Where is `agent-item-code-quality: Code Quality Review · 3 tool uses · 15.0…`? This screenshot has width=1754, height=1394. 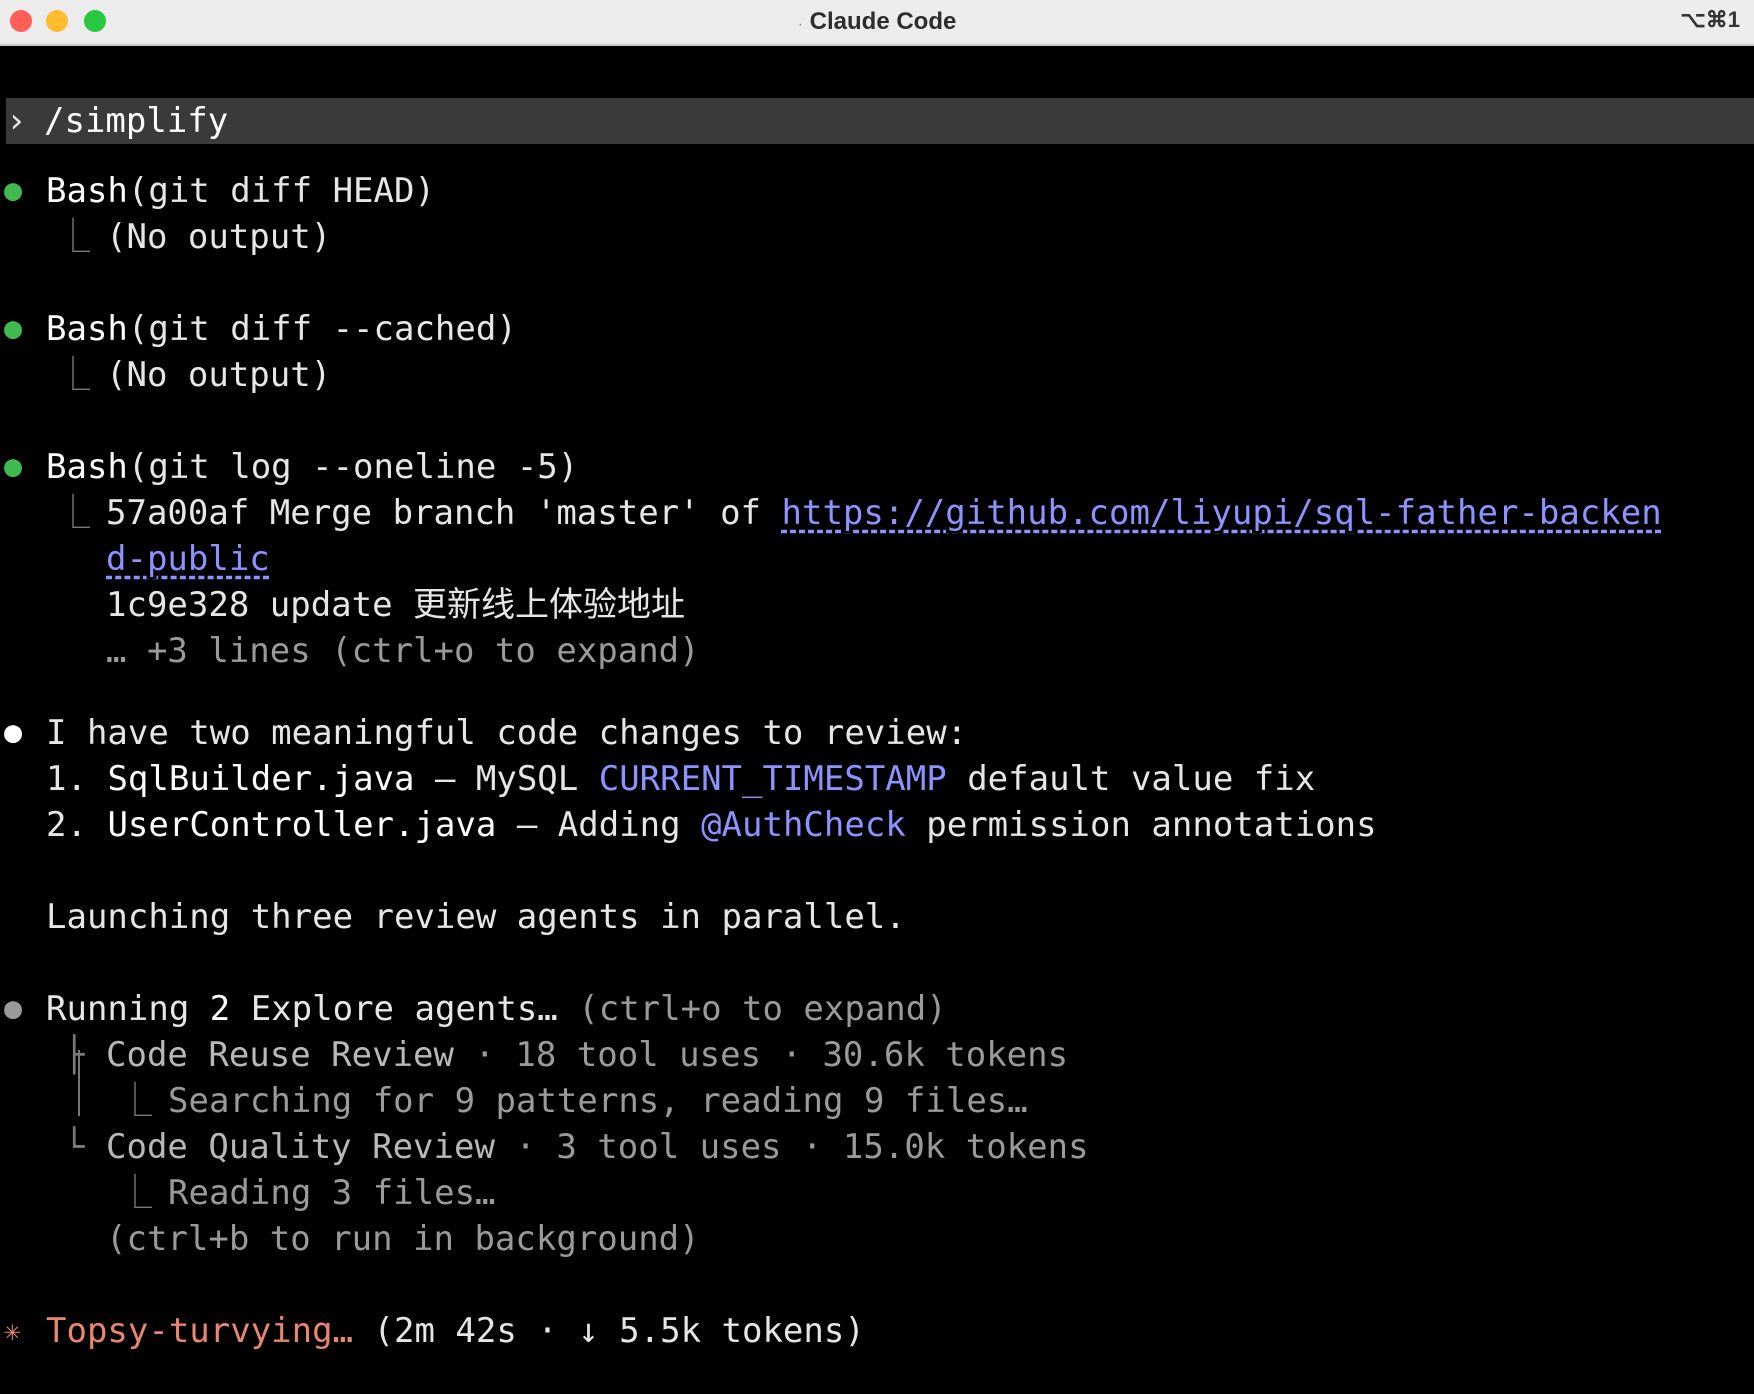
agent-item-code-quality: Code Quality Review · 3 tool uses · 15.0… is located at coordinates (597, 1147).